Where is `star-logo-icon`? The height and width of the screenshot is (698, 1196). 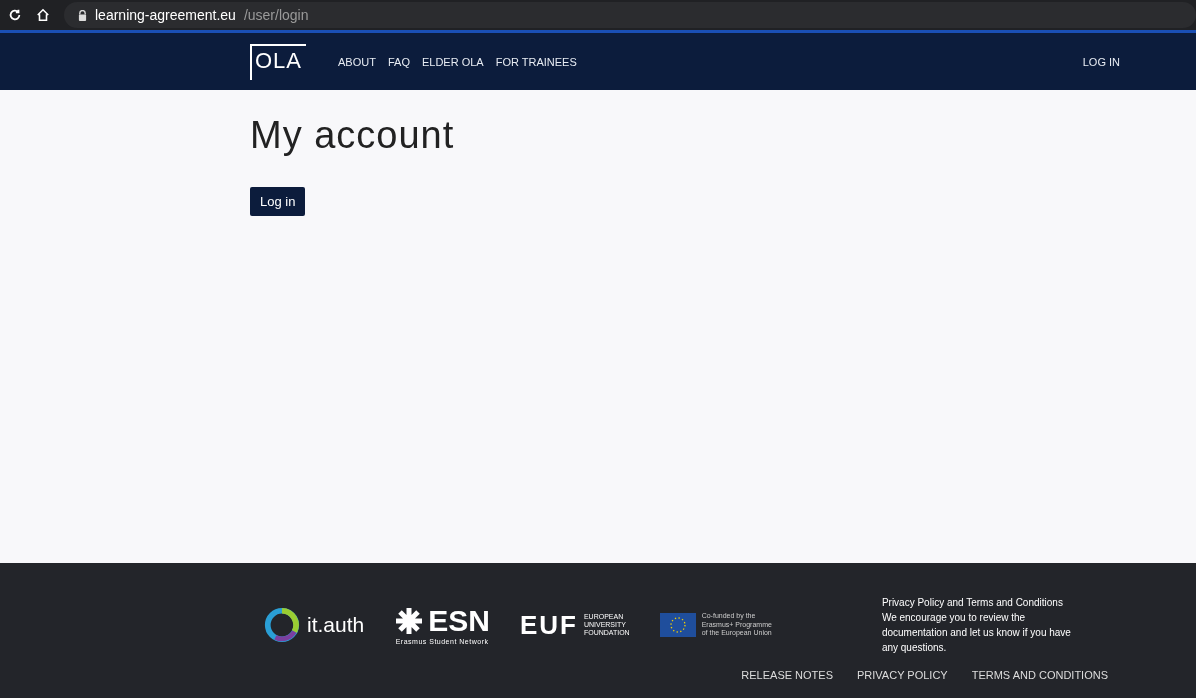 star-logo-icon is located at coordinates (409, 620).